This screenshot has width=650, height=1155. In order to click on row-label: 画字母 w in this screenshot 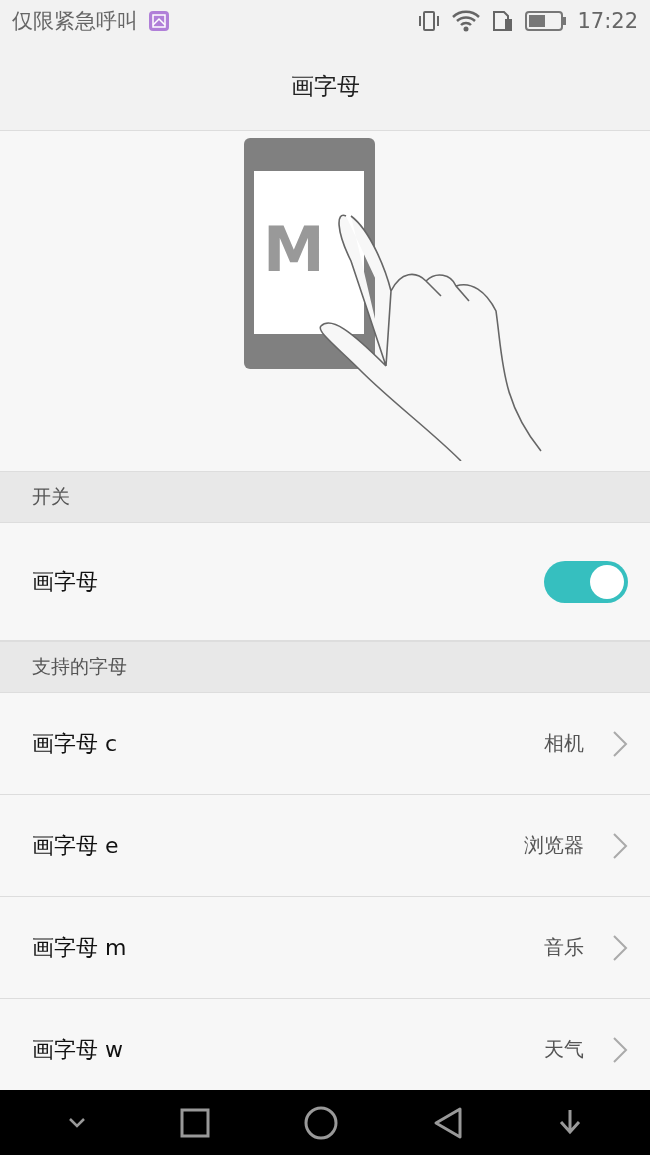, I will do `click(78, 1049)`.